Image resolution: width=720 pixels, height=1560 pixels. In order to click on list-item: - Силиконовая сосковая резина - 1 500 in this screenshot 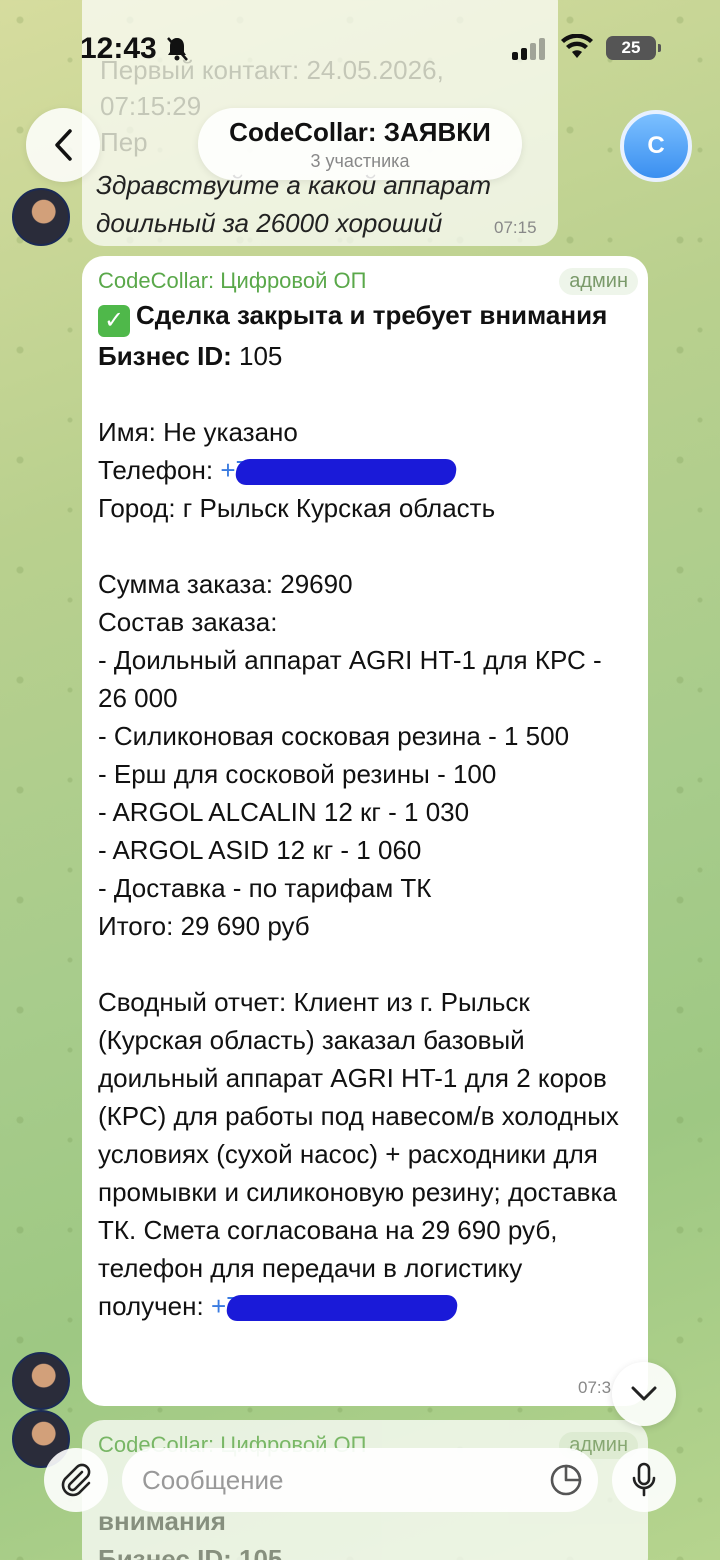, I will do `click(334, 736)`.